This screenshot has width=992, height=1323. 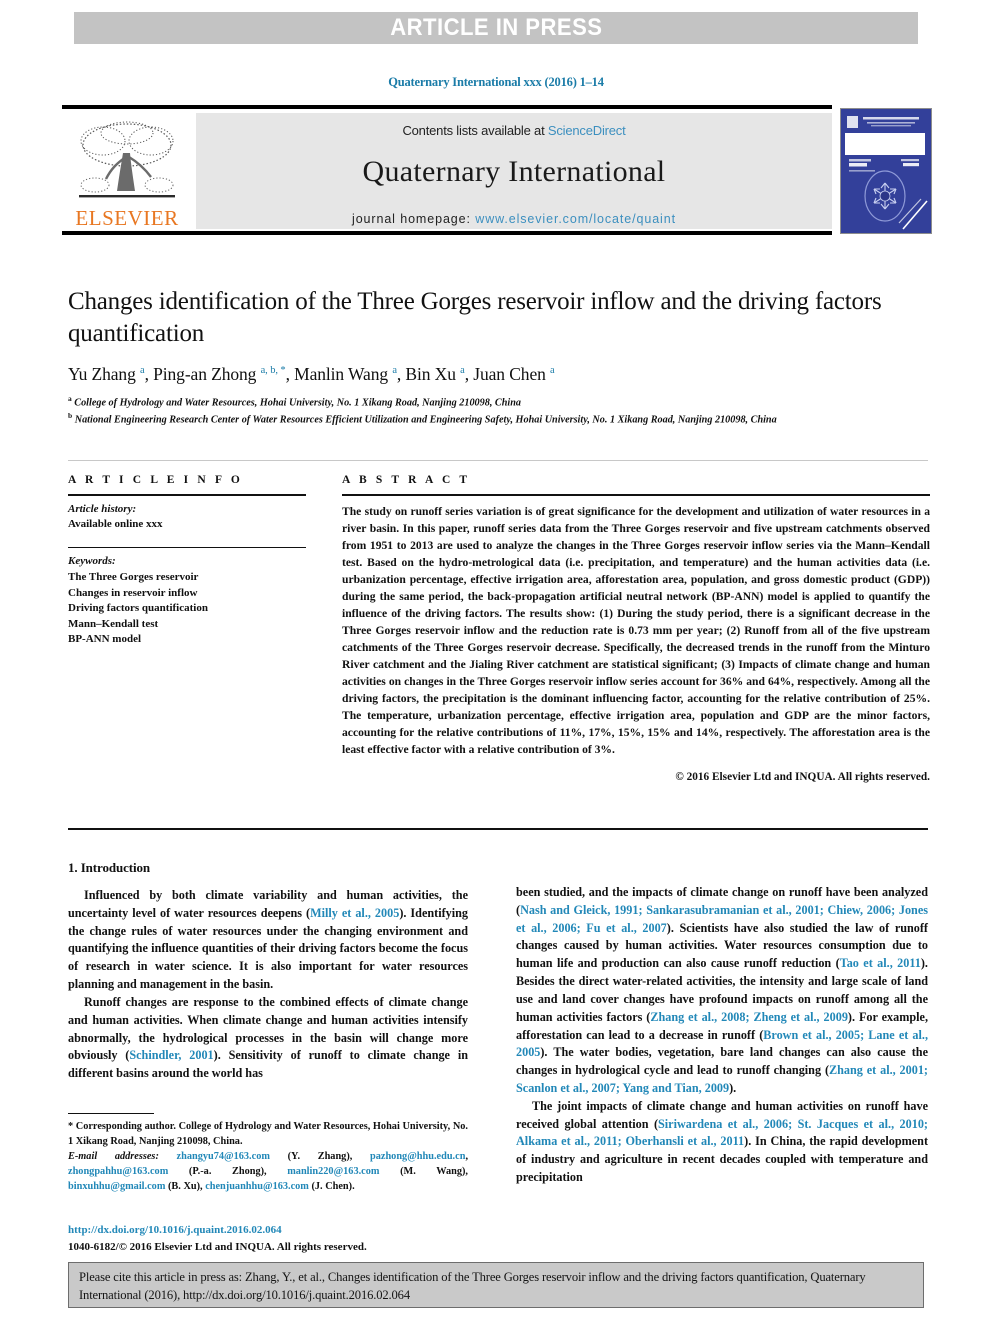 I want to click on elsevier-logo: ELSEVIER, so click(x=127, y=171).